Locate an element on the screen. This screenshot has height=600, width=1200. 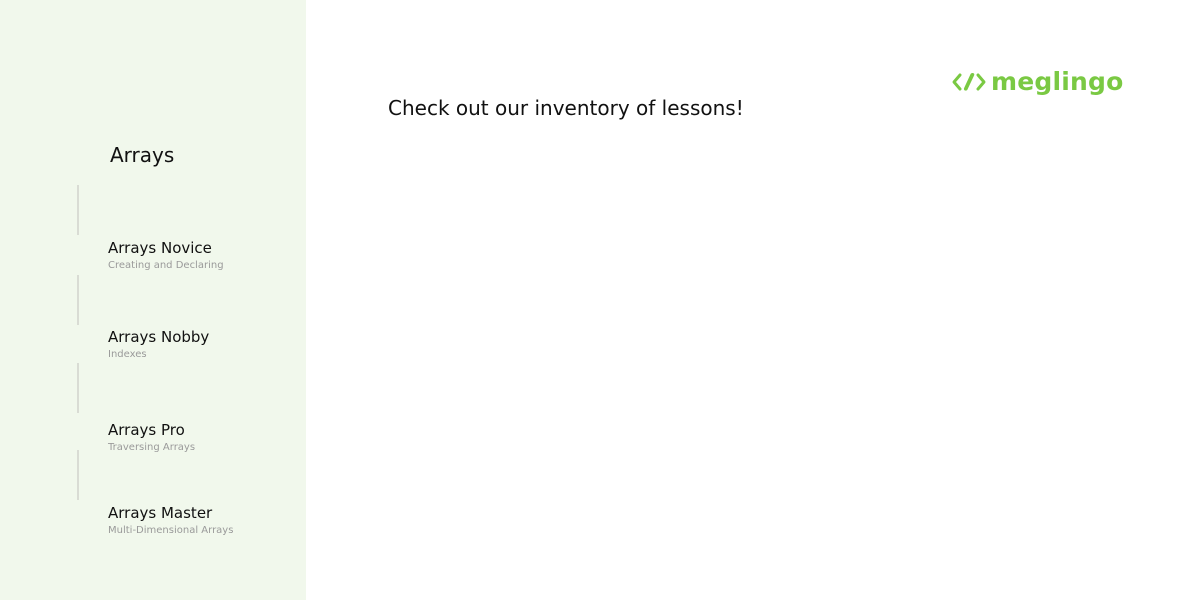
code-brackets-icon is located at coordinates (969, 82).